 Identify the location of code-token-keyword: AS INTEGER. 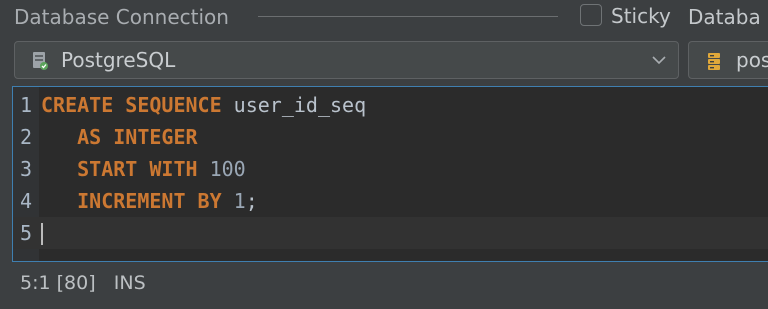
(137, 137).